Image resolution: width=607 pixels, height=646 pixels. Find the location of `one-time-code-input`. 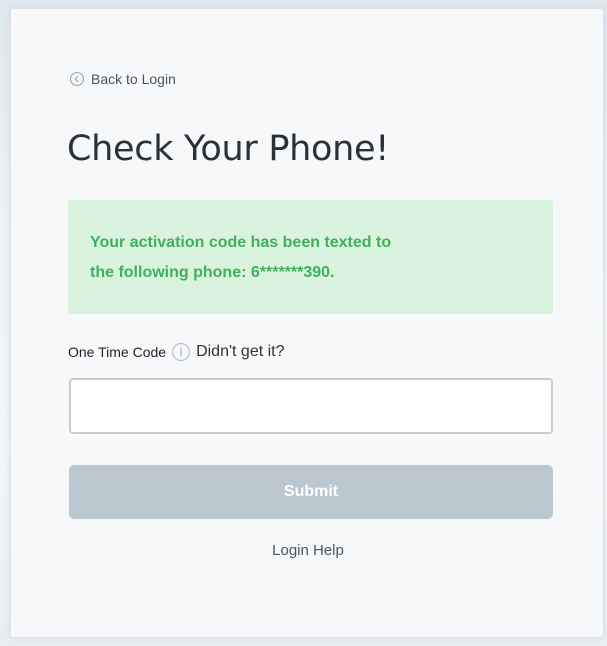

one-time-code-input is located at coordinates (311, 406).